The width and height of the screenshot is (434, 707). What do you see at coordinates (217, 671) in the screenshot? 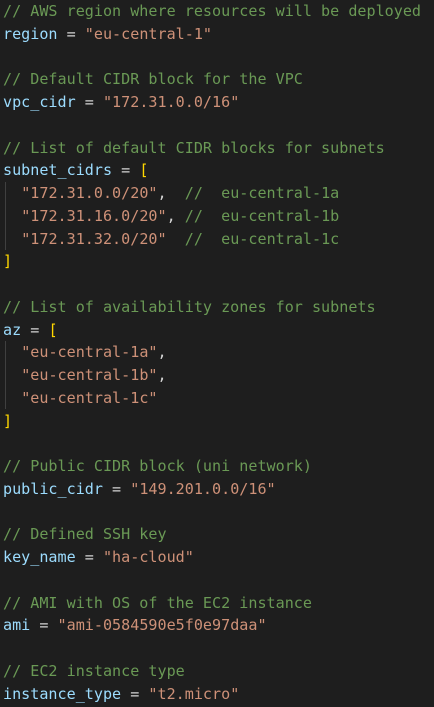
I see `code-line: // EC2 instance type` at bounding box center [217, 671].